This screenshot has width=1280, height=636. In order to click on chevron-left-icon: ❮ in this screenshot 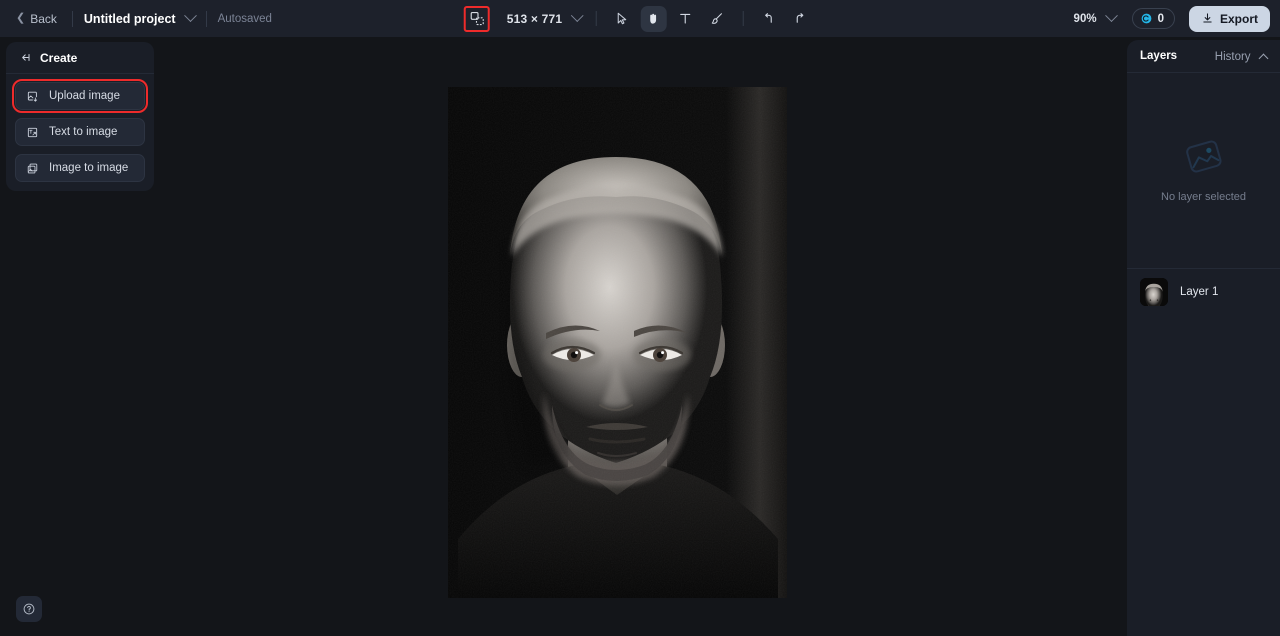, I will do `click(21, 18)`.